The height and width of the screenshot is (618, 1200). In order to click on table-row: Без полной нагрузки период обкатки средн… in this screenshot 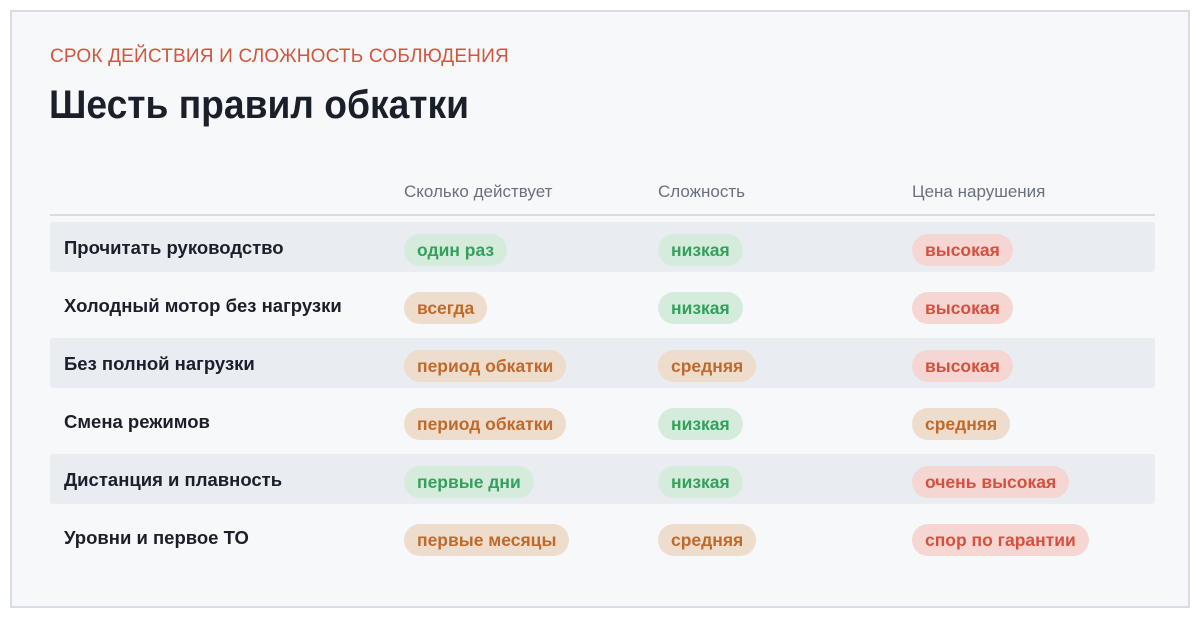, I will do `click(602, 363)`.